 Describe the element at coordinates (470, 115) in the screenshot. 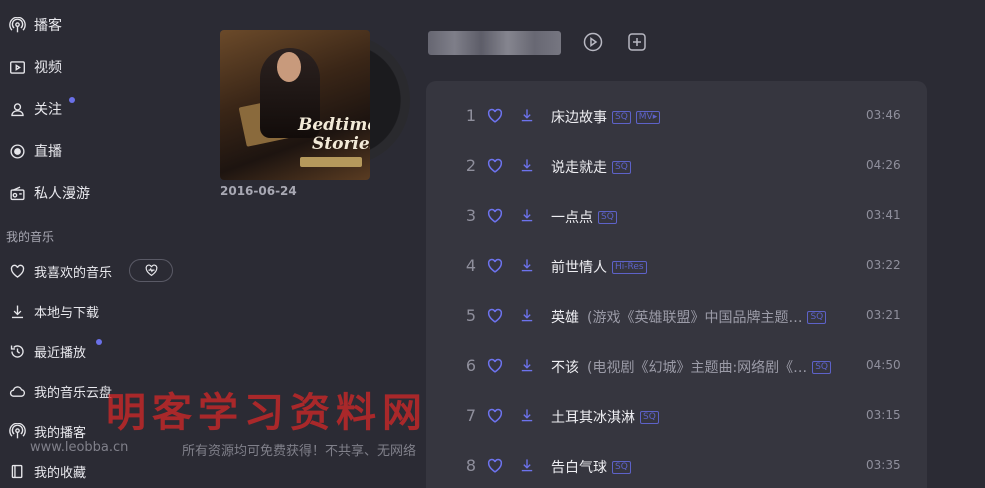

I see `track-number: 1` at that location.